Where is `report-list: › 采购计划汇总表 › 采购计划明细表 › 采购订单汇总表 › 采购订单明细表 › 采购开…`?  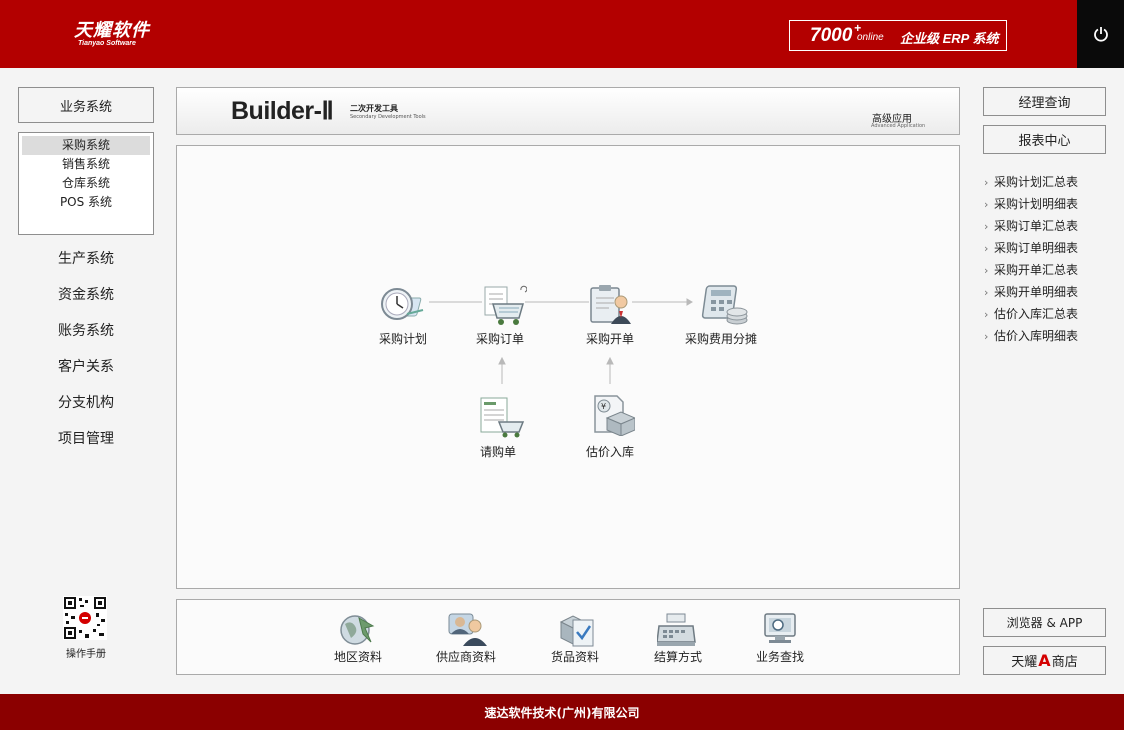
report-list: › 采购计划汇总表 › 采购计划明细表 › 采购订单汇总表 › 采购订单明细表 › 采购开… is located at coordinates (1049, 259).